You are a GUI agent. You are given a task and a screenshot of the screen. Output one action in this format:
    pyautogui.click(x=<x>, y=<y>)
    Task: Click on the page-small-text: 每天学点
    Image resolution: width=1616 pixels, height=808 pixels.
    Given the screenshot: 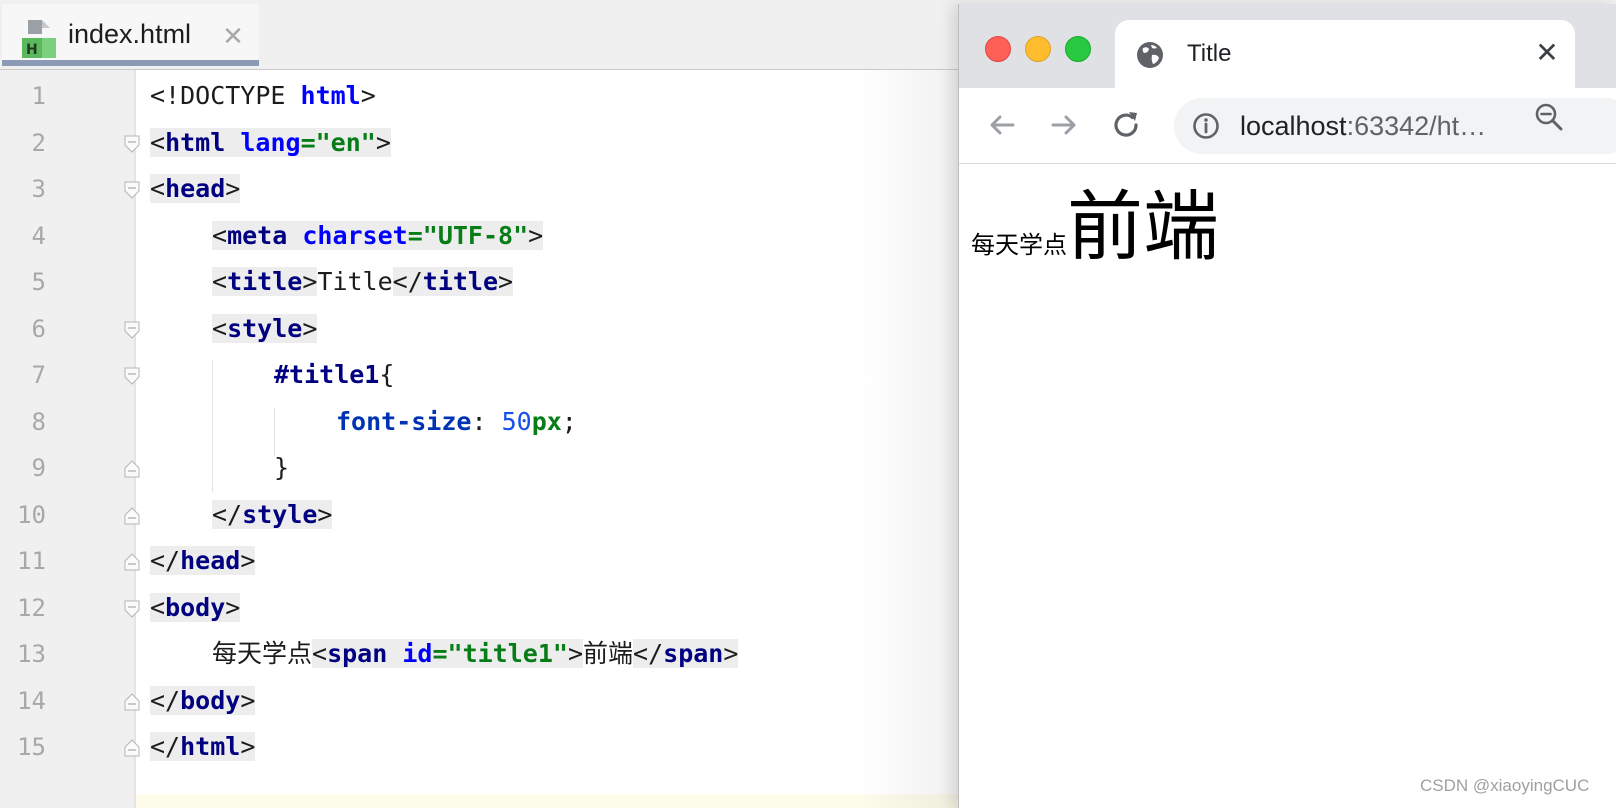 What is the action you would take?
    pyautogui.click(x=1019, y=245)
    